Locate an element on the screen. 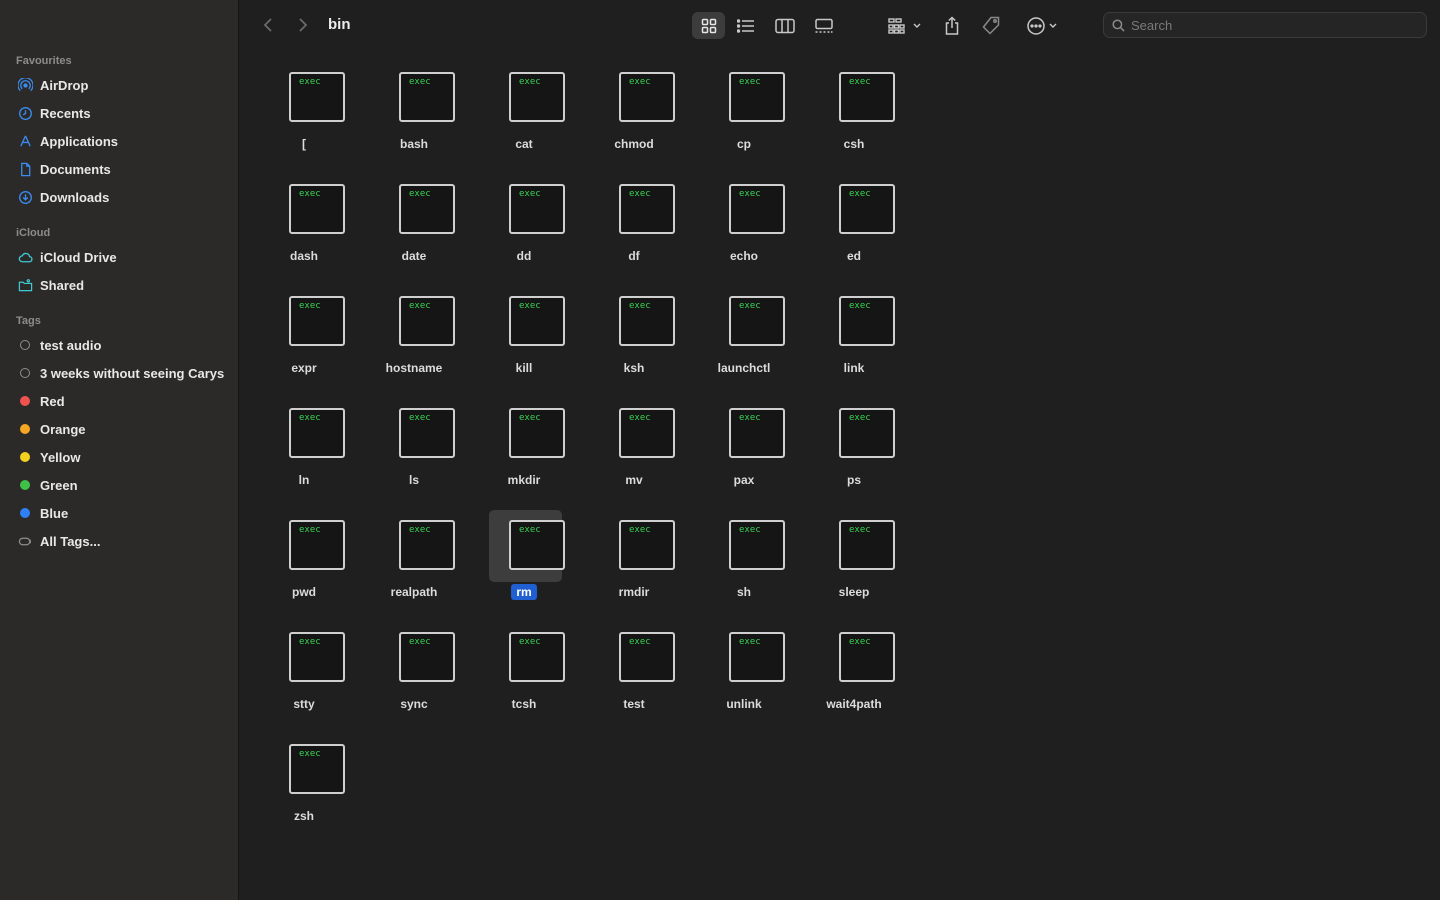 This screenshot has width=1440, height=900. file-item: exec echo is located at coordinates (744, 230).